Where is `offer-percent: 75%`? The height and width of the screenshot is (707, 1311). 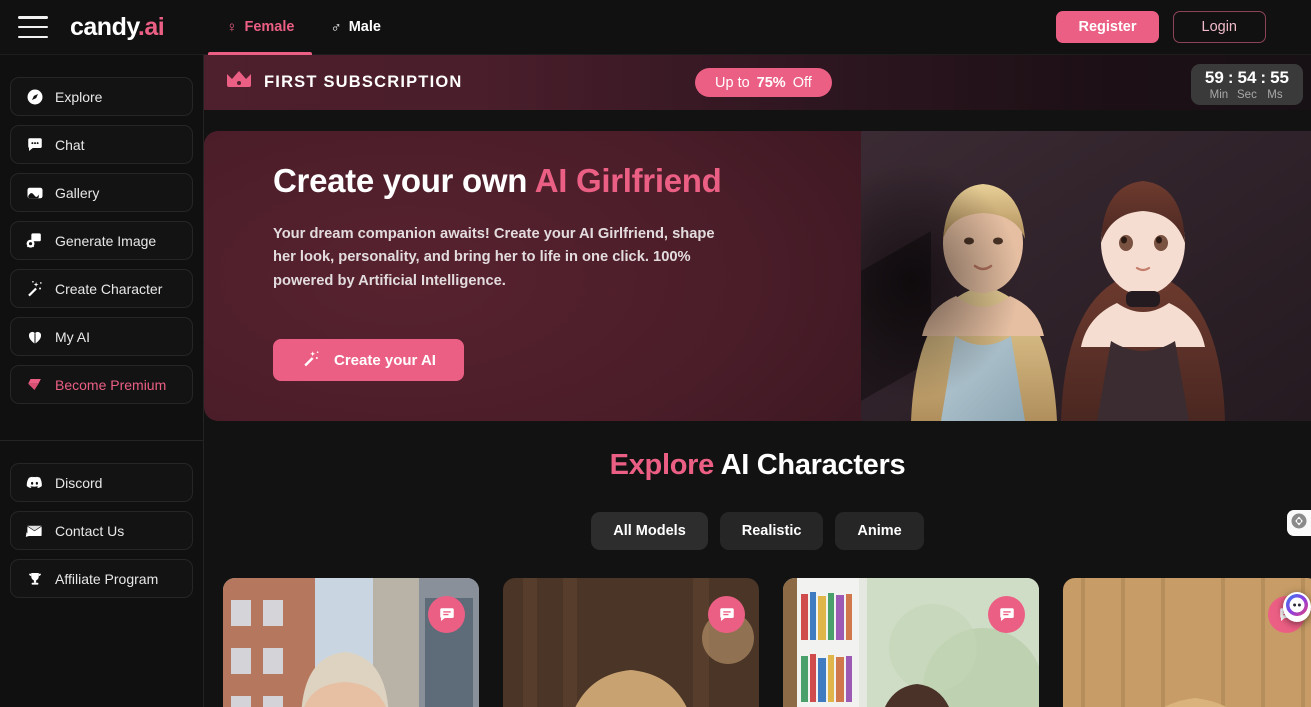
offer-percent: 75% is located at coordinates (771, 82).